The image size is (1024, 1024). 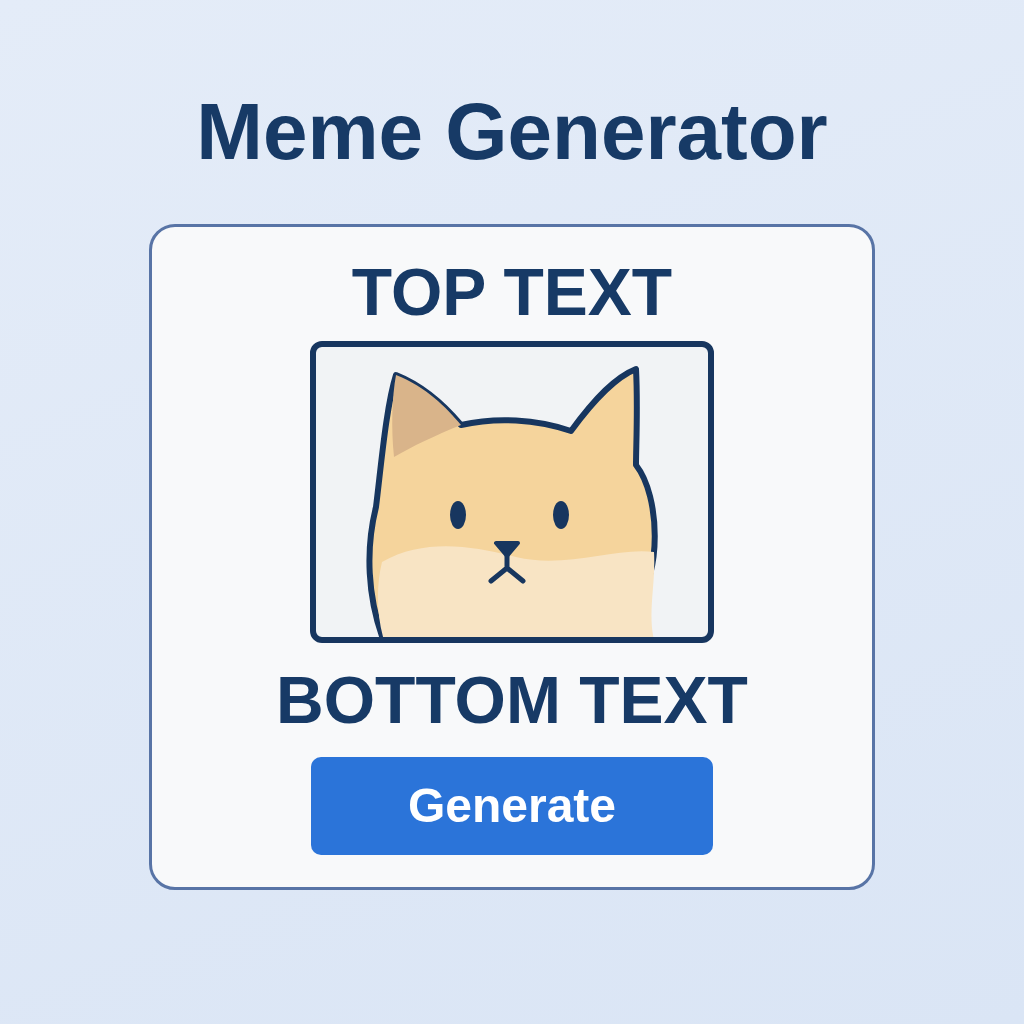 What do you see at coordinates (512, 132) in the screenshot?
I see `page-title: Meme Generator` at bounding box center [512, 132].